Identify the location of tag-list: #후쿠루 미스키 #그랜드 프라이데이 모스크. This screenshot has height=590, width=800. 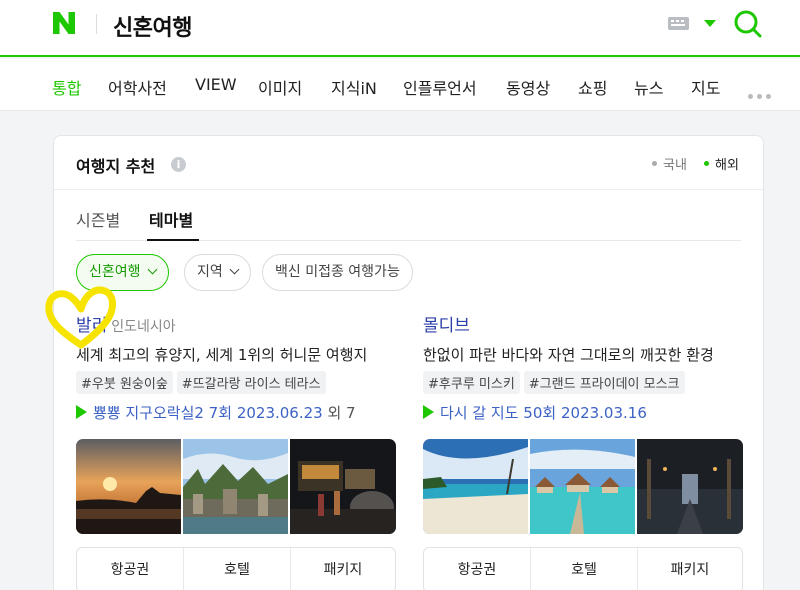
(583, 382).